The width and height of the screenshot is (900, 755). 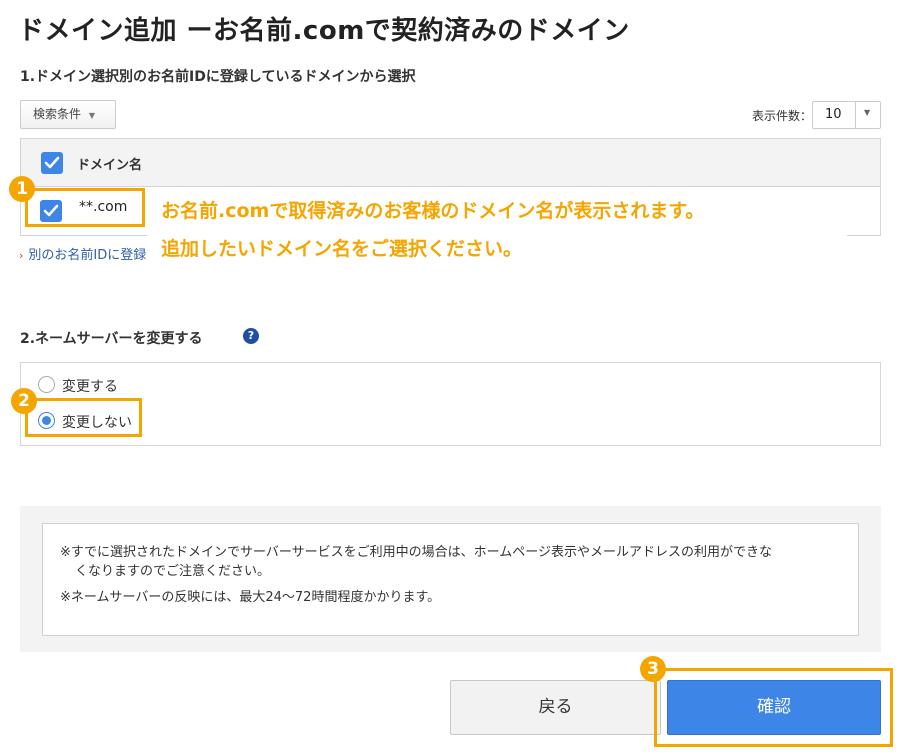 I want to click on notice-line-1b: くなりますのでご注意ください。, so click(x=173, y=571).